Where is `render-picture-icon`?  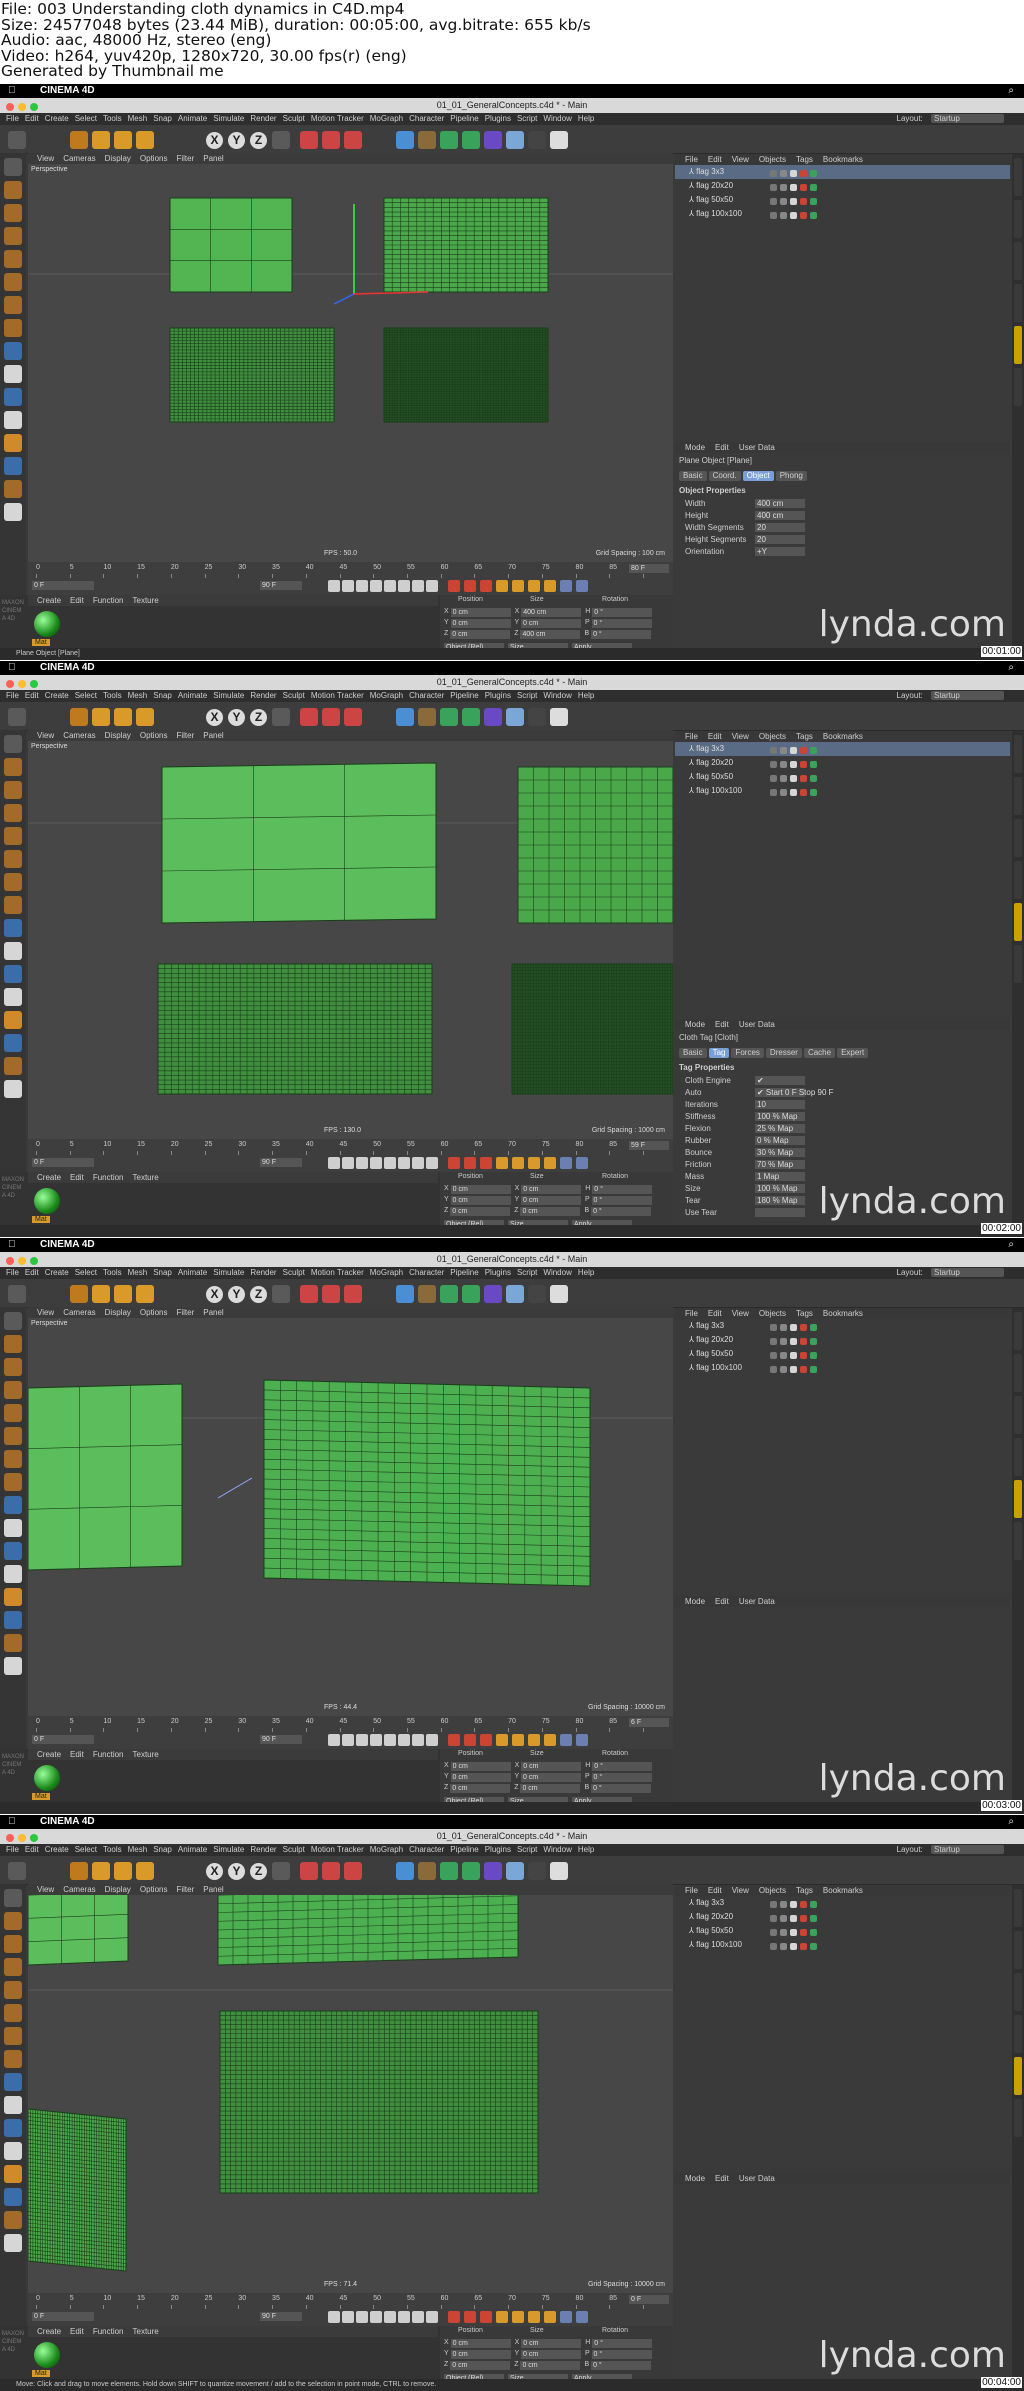 render-picture-icon is located at coordinates (331, 1871).